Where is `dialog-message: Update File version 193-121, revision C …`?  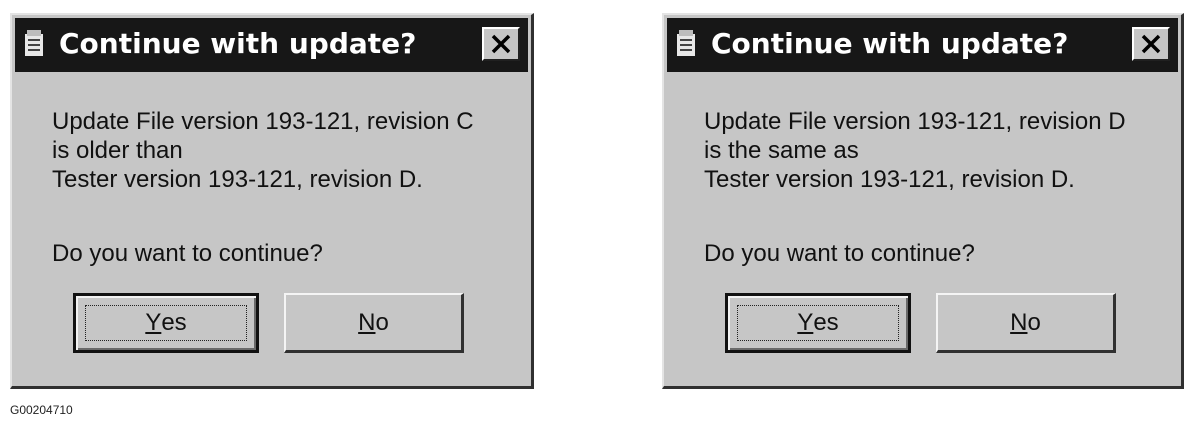 dialog-message: Update File version 193-121, revision C … is located at coordinates (263, 150).